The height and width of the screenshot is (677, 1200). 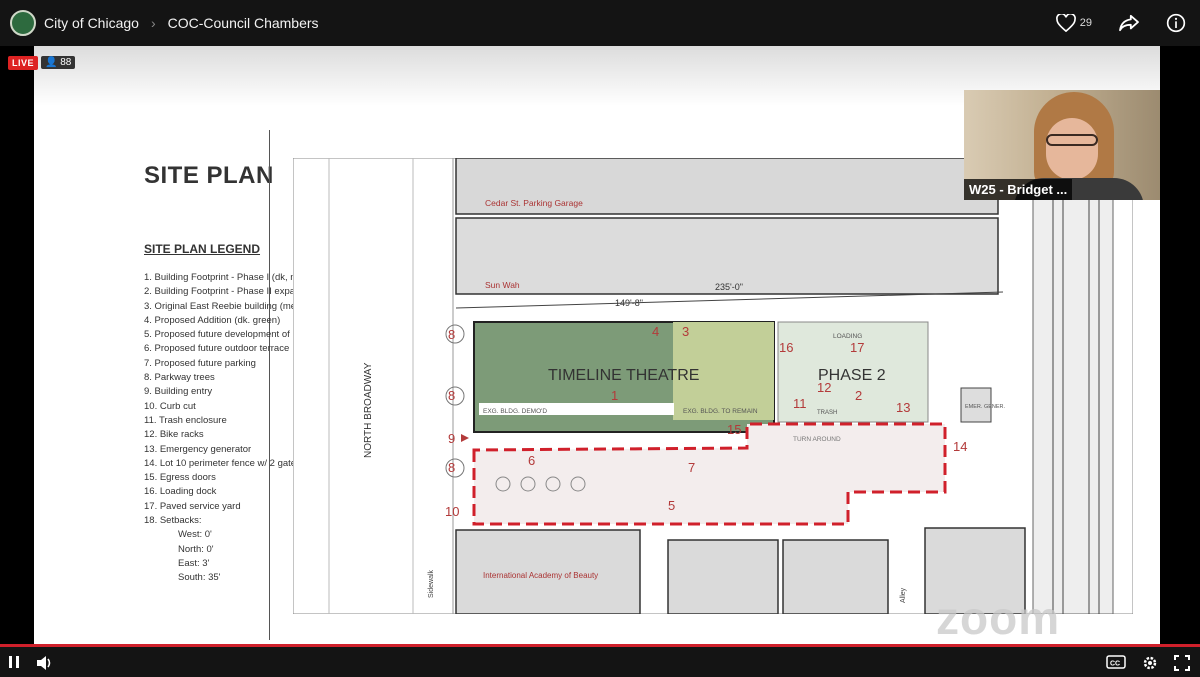 I want to click on viewer-count-badge: 👤 88, so click(x=58, y=62).